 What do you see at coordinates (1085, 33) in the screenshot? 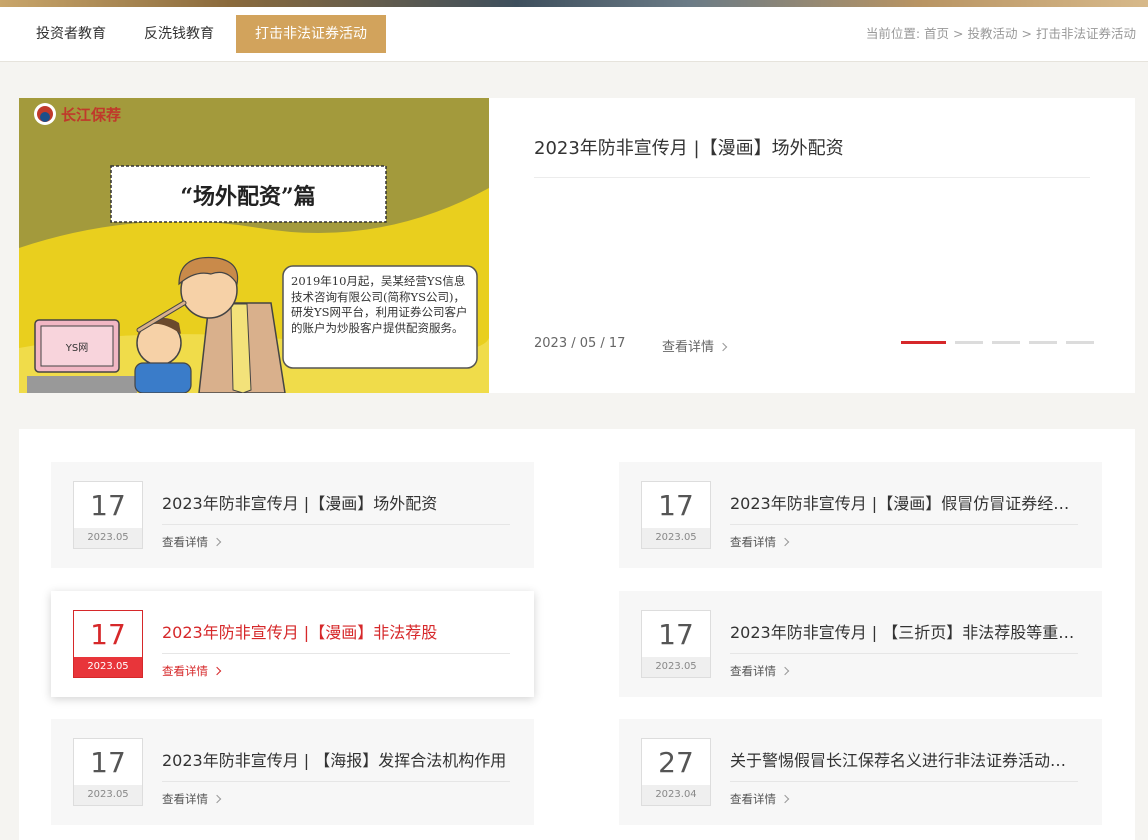
I see `breadcrumb-current: 打击非法证券活动` at bounding box center [1085, 33].